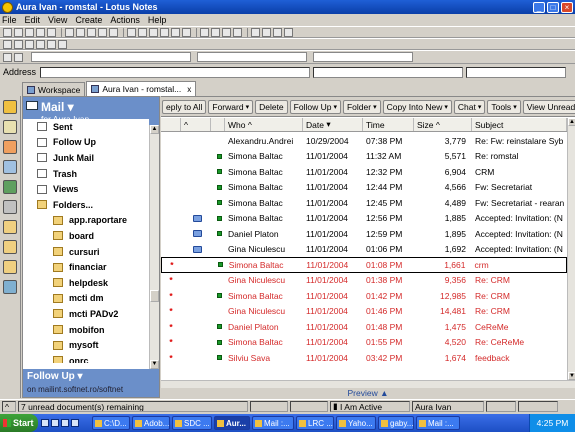  What do you see at coordinates (255, 32) in the screenshot?
I see `binoculars-icon` at bounding box center [255, 32].